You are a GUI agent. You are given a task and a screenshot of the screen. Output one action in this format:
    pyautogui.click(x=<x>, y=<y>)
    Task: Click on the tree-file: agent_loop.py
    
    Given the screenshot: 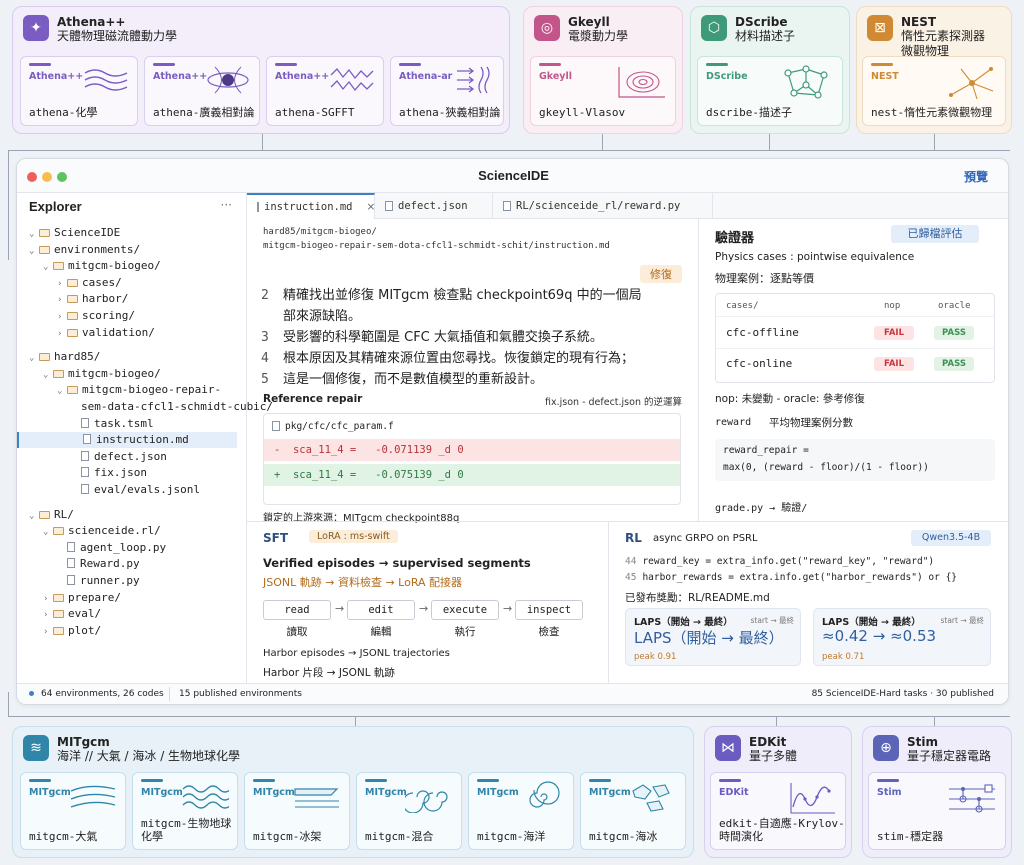 What is the action you would take?
    pyautogui.click(x=127, y=548)
    